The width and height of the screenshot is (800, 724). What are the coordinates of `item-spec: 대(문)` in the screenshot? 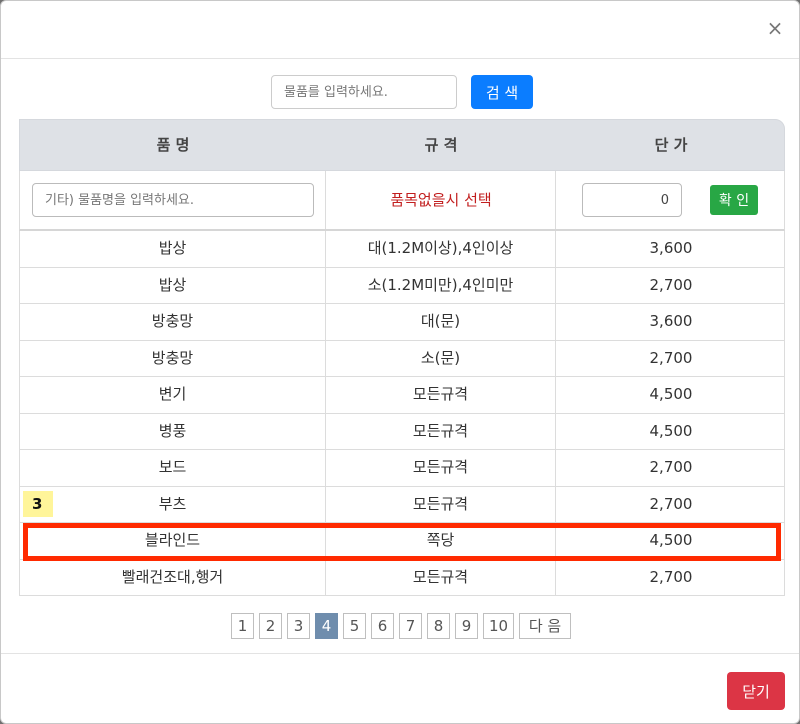 It's located at (441, 322).